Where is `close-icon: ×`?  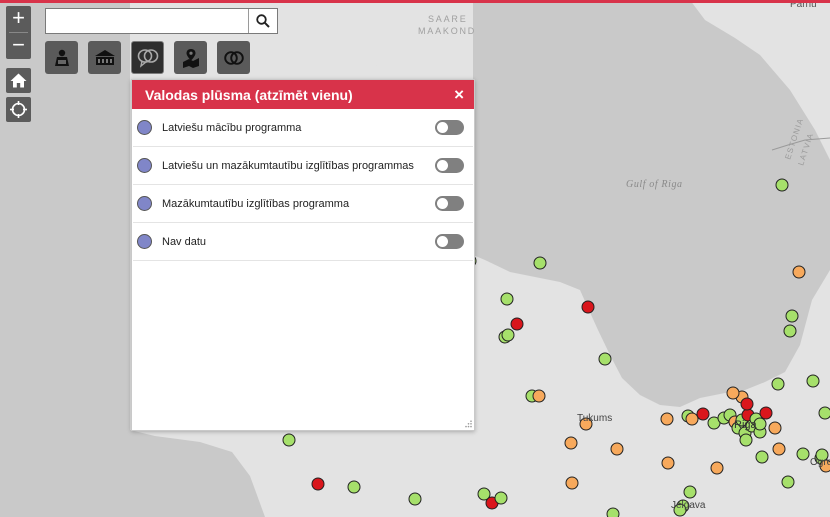
close-icon: × is located at coordinates (459, 94).